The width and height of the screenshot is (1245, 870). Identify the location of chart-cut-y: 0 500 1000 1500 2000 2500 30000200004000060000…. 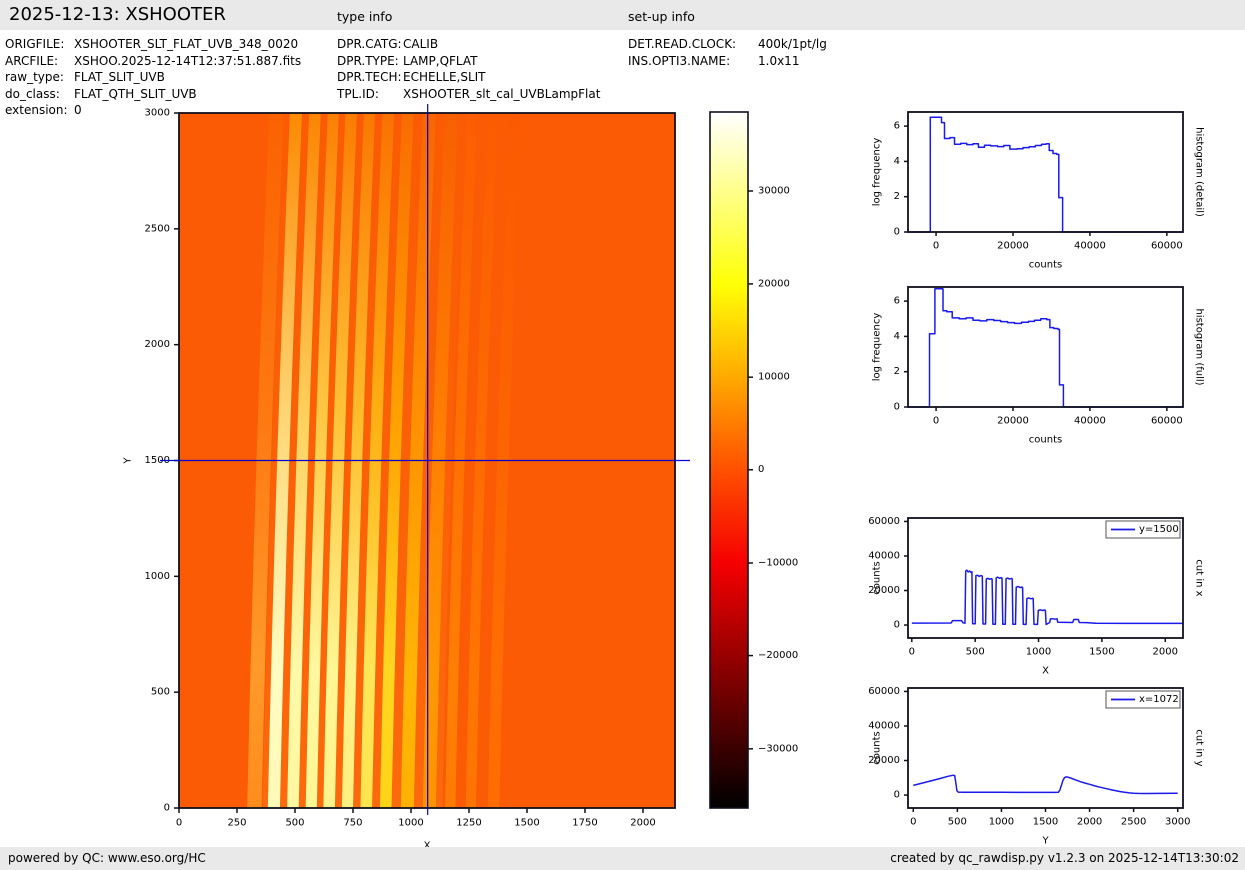
(1036, 766).